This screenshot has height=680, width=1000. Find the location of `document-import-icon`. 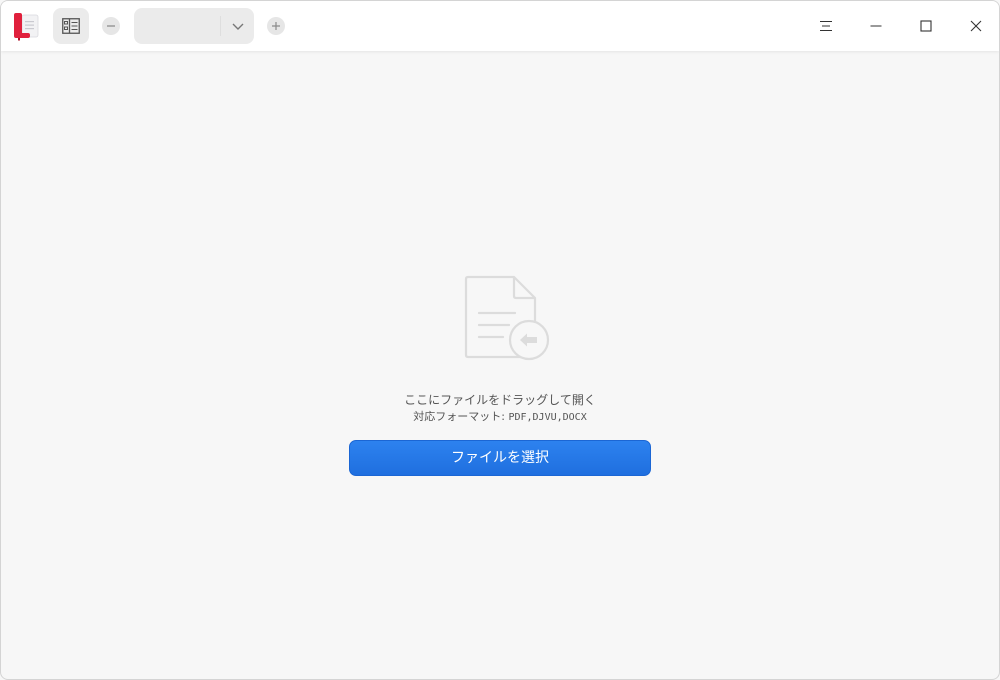

document-import-icon is located at coordinates (507, 318).